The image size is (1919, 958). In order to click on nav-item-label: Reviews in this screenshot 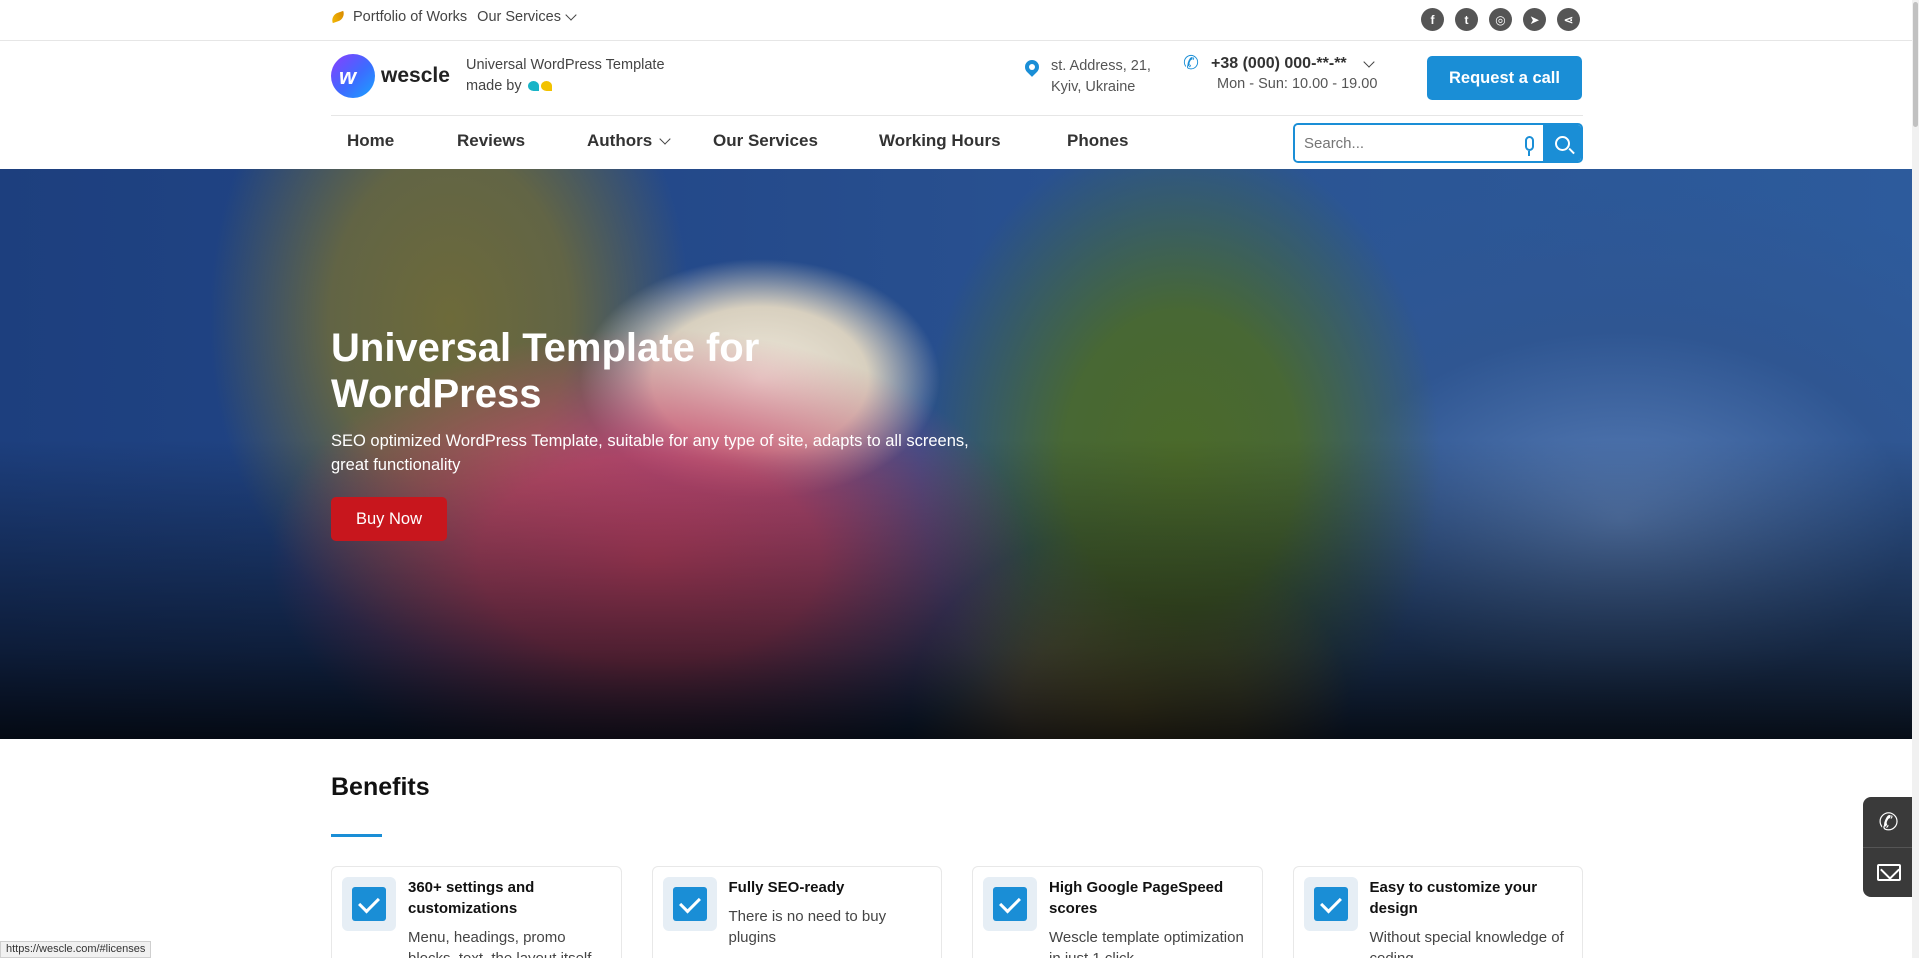, I will do `click(491, 140)`.